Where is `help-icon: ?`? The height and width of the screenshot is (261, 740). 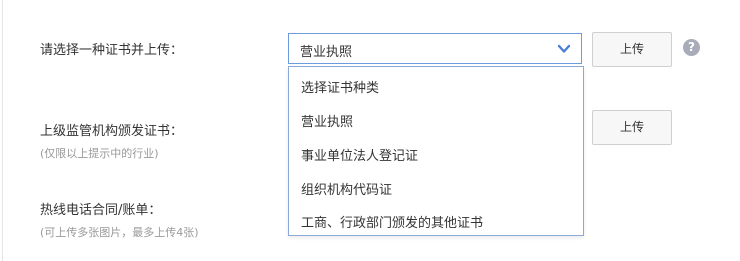
help-icon: ? is located at coordinates (691, 47).